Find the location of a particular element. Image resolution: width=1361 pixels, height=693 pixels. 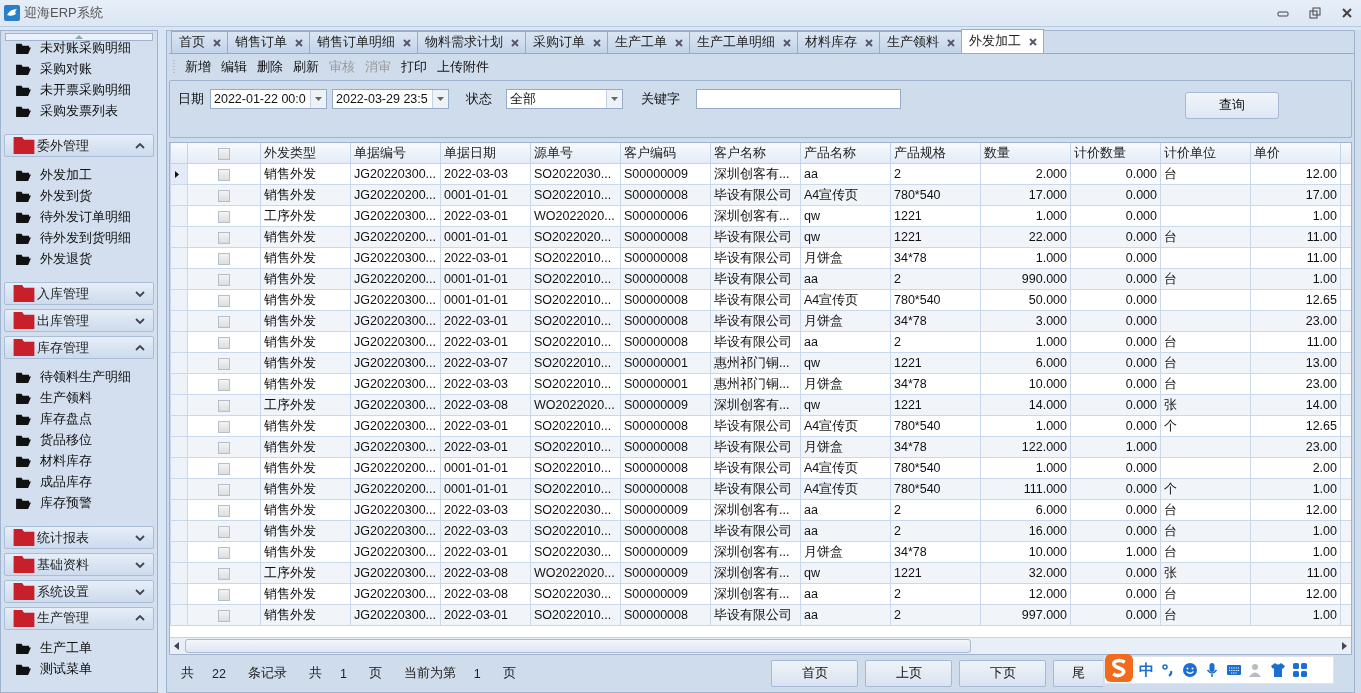

horizontal-scrollbar is located at coordinates (760, 645).